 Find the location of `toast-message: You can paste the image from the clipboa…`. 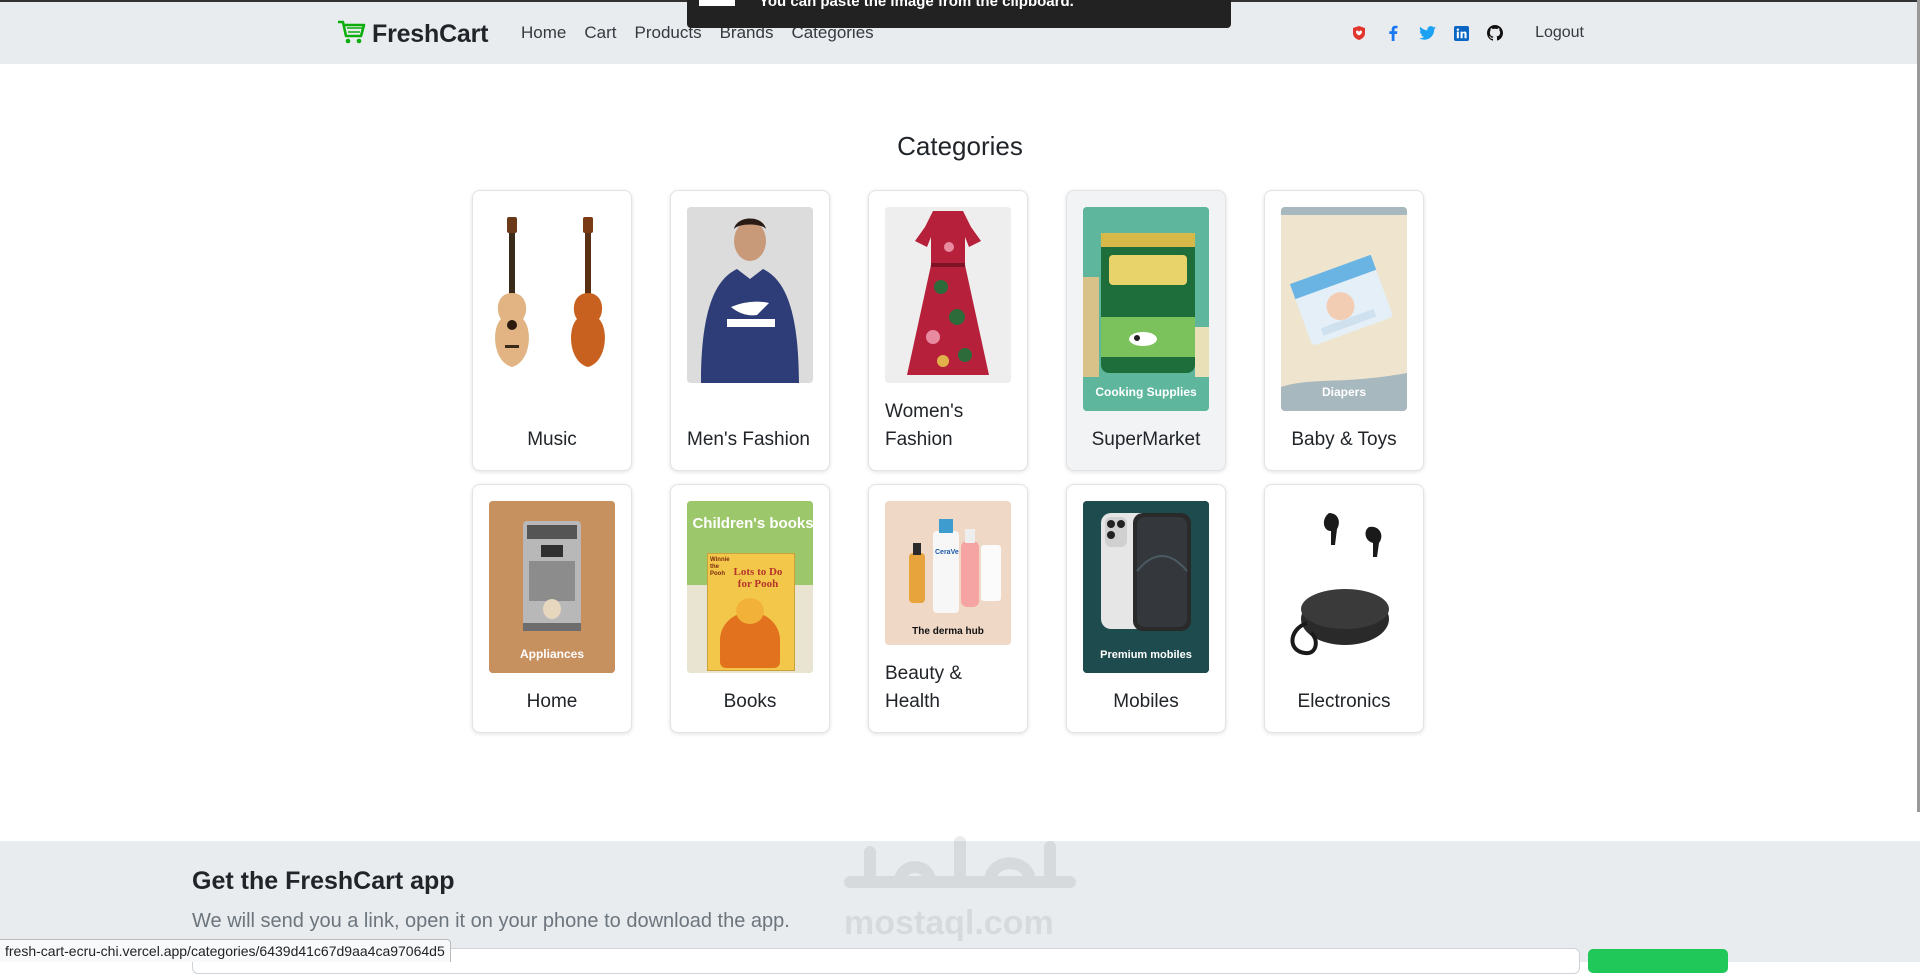

toast-message: You can paste the image from the clipboa… is located at coordinates (916, 5).